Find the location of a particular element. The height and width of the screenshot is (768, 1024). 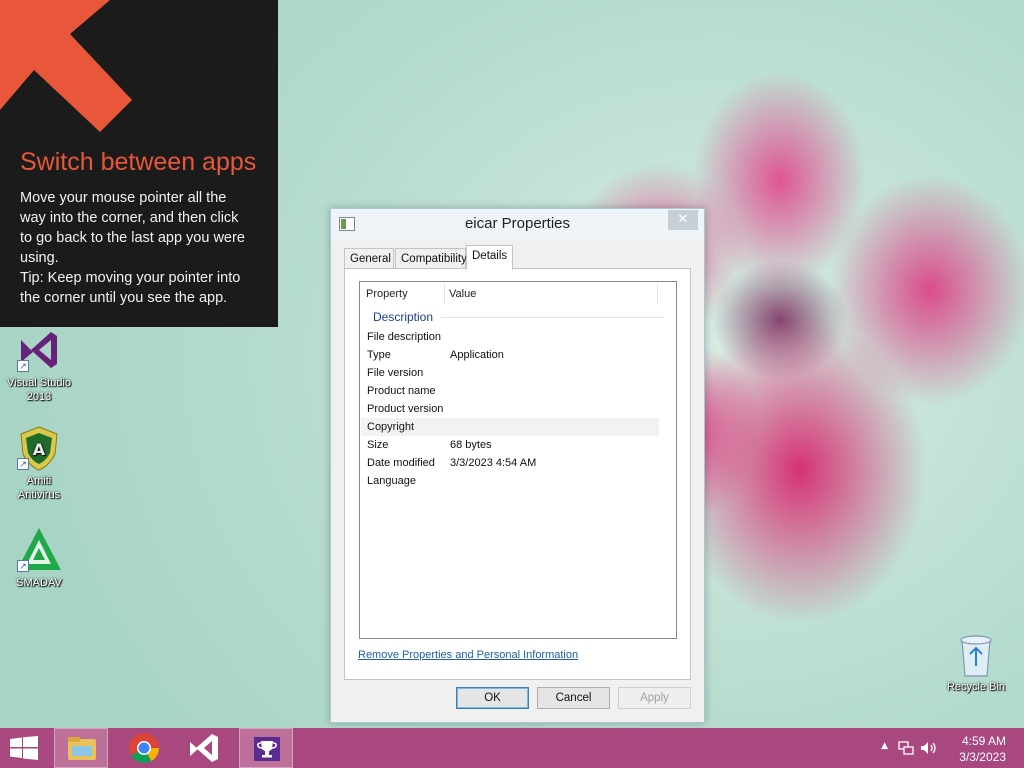

list-item: File version is located at coordinates (510, 373).